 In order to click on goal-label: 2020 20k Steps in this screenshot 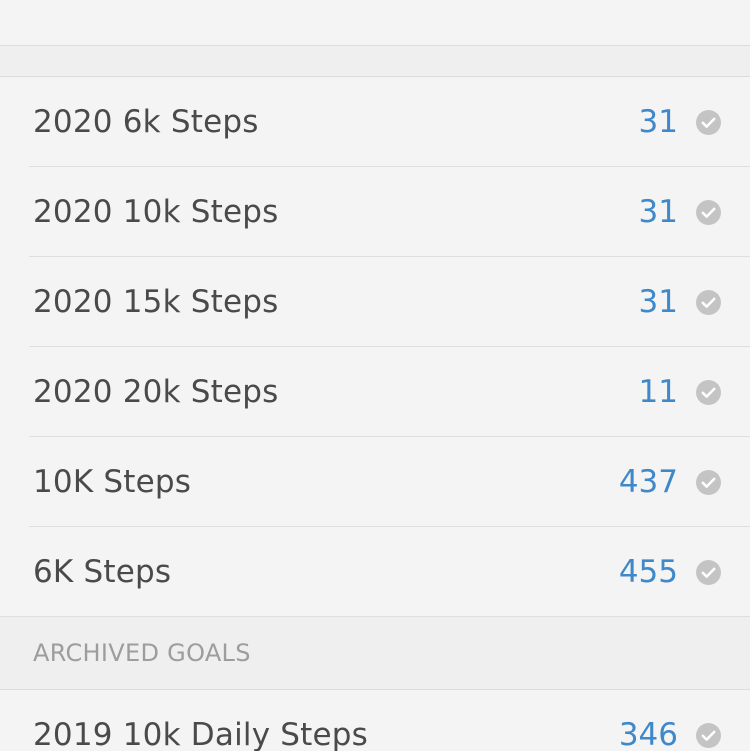, I will do `click(156, 392)`.